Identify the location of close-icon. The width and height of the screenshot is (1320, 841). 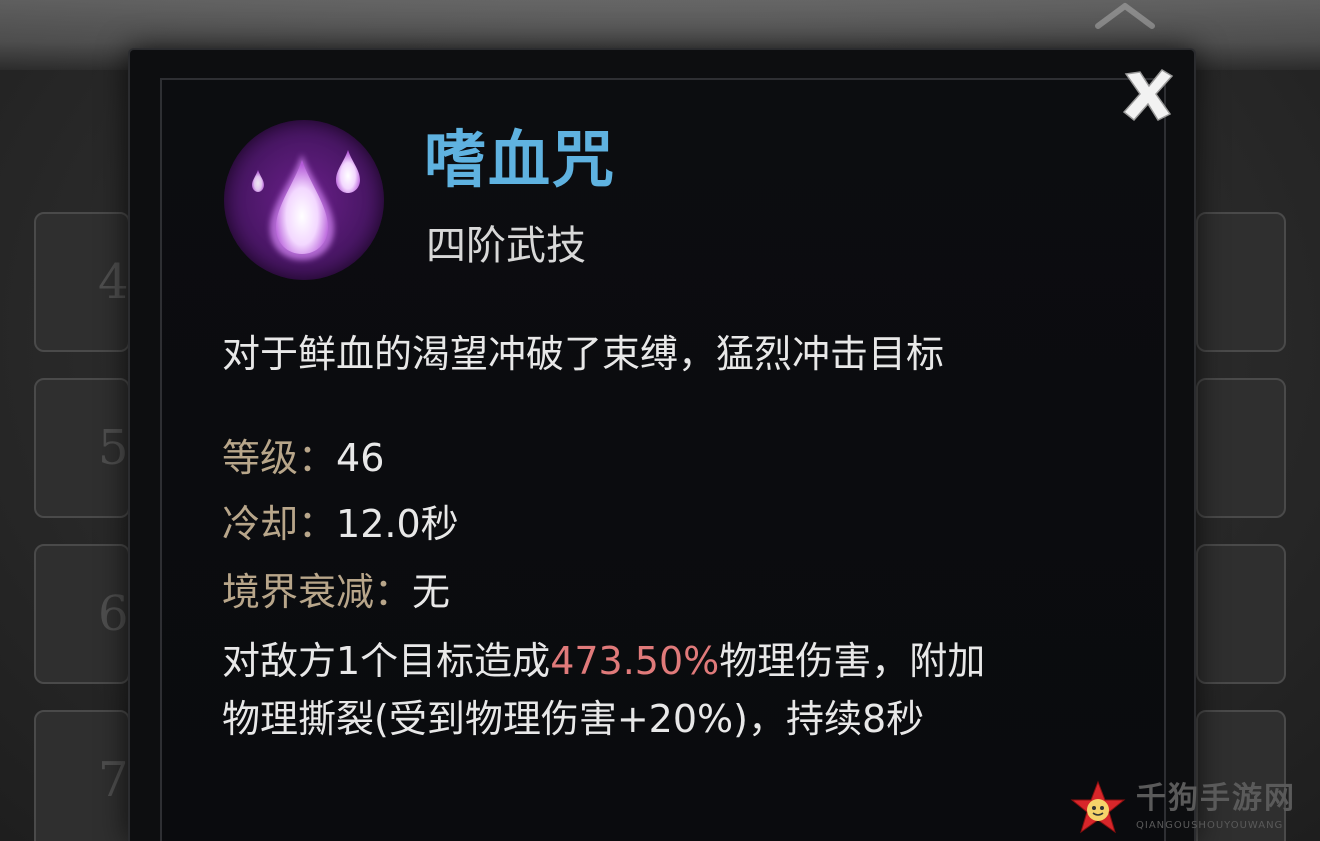
(1148, 95).